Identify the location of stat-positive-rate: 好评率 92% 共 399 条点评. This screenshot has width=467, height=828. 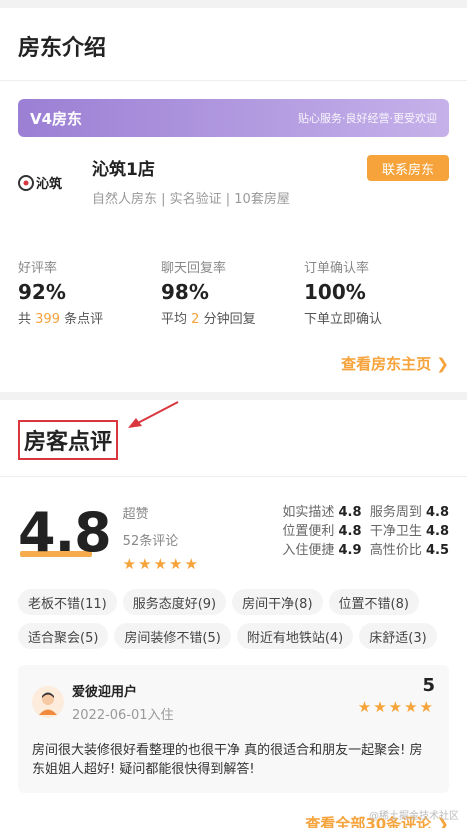
(89, 292).